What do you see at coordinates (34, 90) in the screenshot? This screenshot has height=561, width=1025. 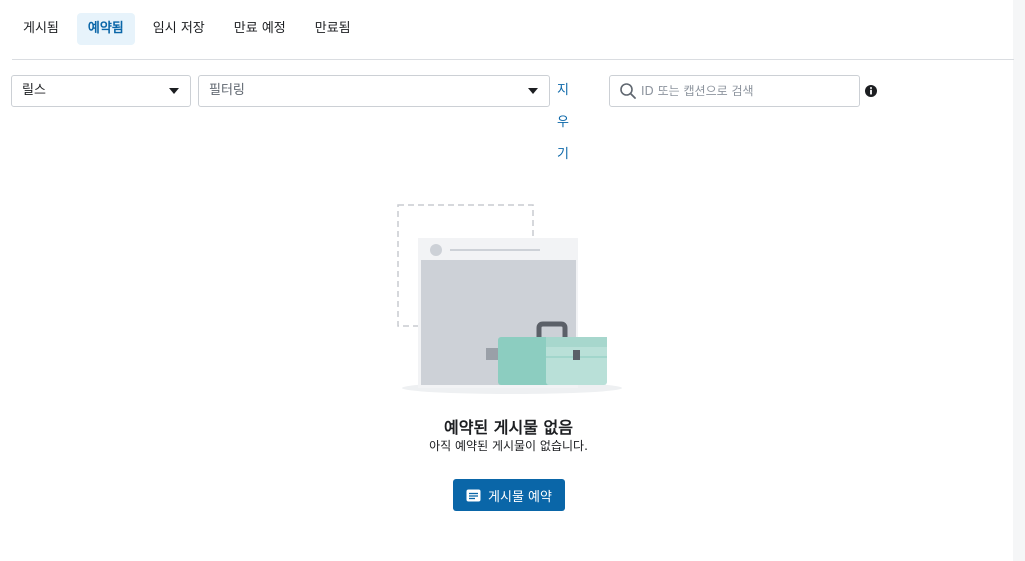 I see `content-type-value: 릴스` at bounding box center [34, 90].